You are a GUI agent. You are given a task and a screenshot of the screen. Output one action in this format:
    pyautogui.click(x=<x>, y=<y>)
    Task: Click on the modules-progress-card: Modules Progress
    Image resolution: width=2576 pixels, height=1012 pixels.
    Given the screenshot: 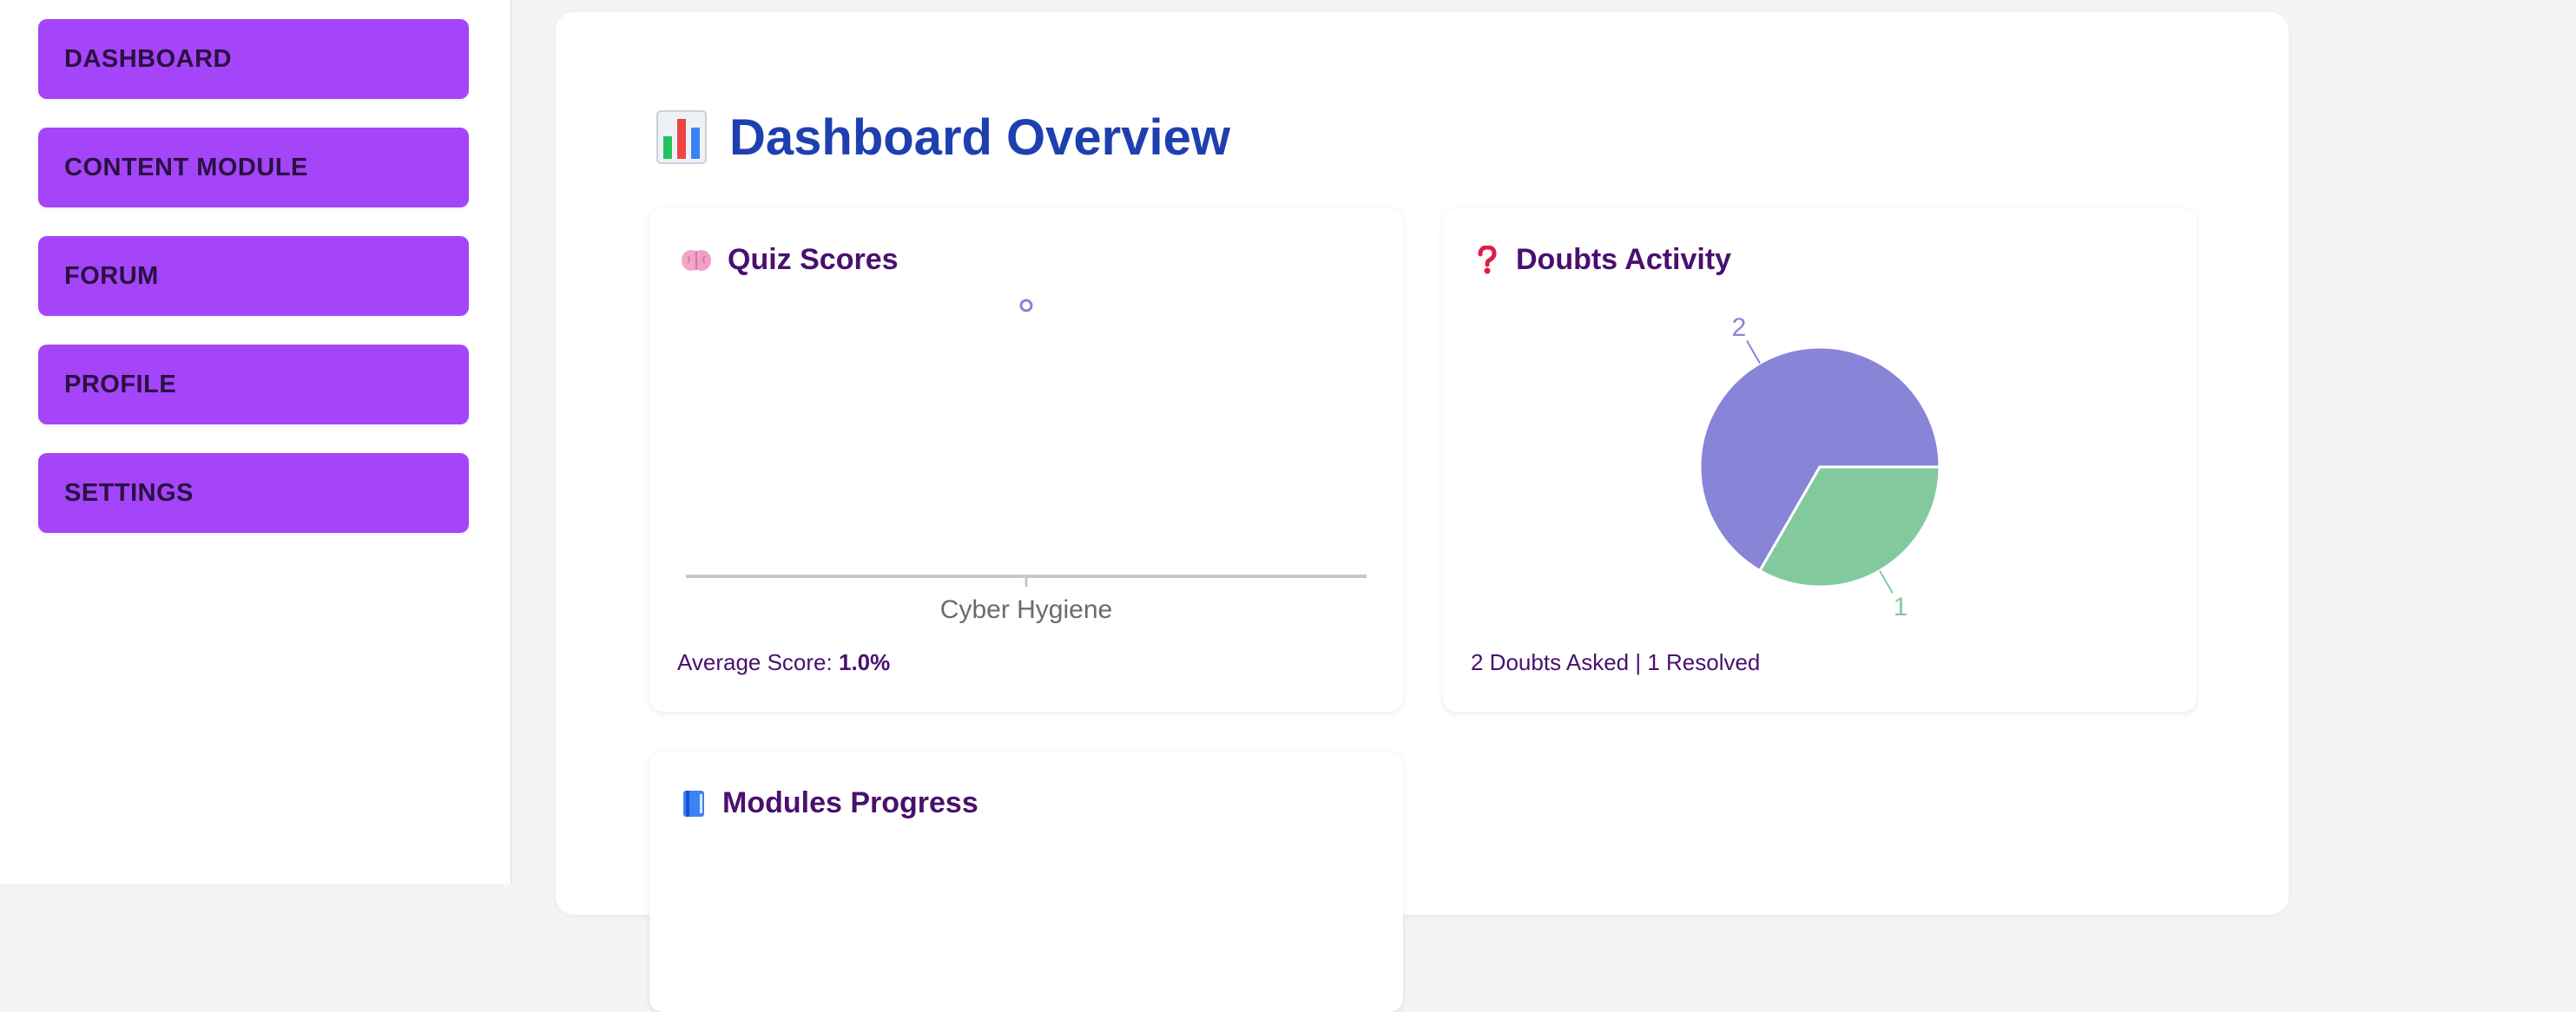 What is the action you would take?
    pyautogui.click(x=1026, y=882)
    